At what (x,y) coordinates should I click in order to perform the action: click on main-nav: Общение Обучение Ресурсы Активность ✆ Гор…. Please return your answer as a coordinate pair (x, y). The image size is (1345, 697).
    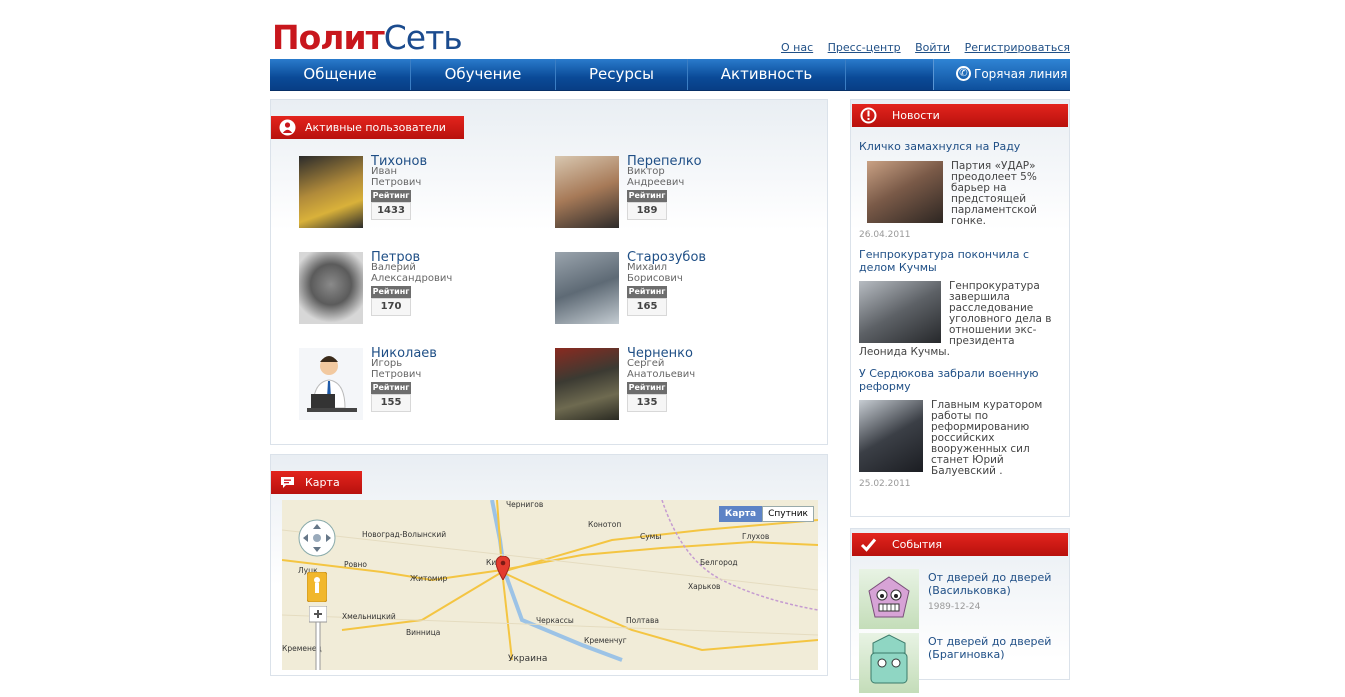
    Looking at the image, I should click on (670, 75).